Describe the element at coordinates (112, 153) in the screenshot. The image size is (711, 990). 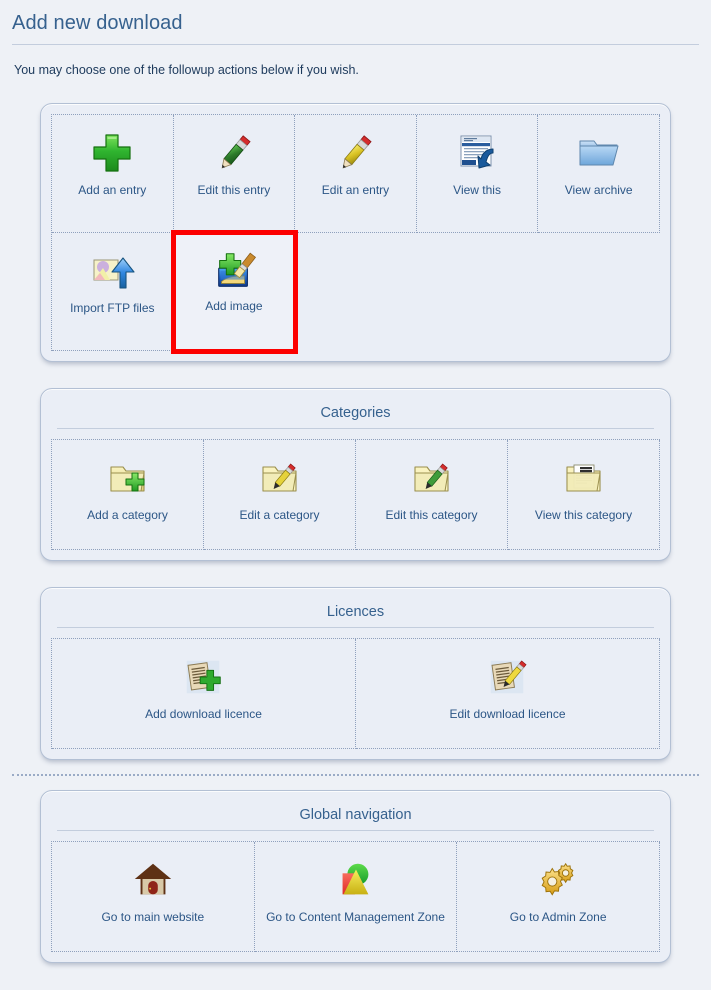
I see `green-plus-icon` at that location.